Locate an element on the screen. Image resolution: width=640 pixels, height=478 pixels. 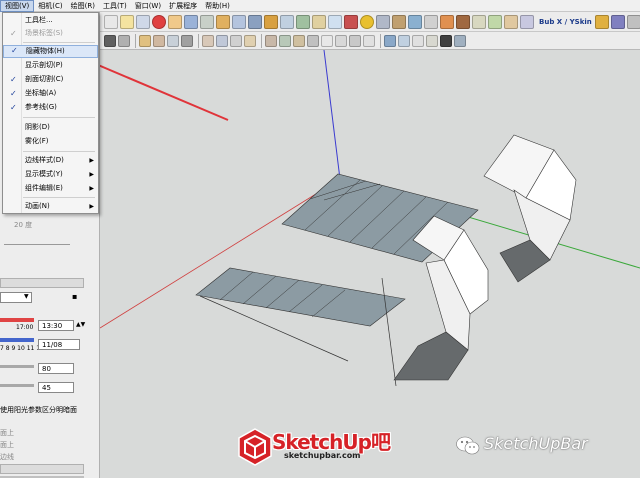
eraser-tool-icon is located at coordinates (127, 21).